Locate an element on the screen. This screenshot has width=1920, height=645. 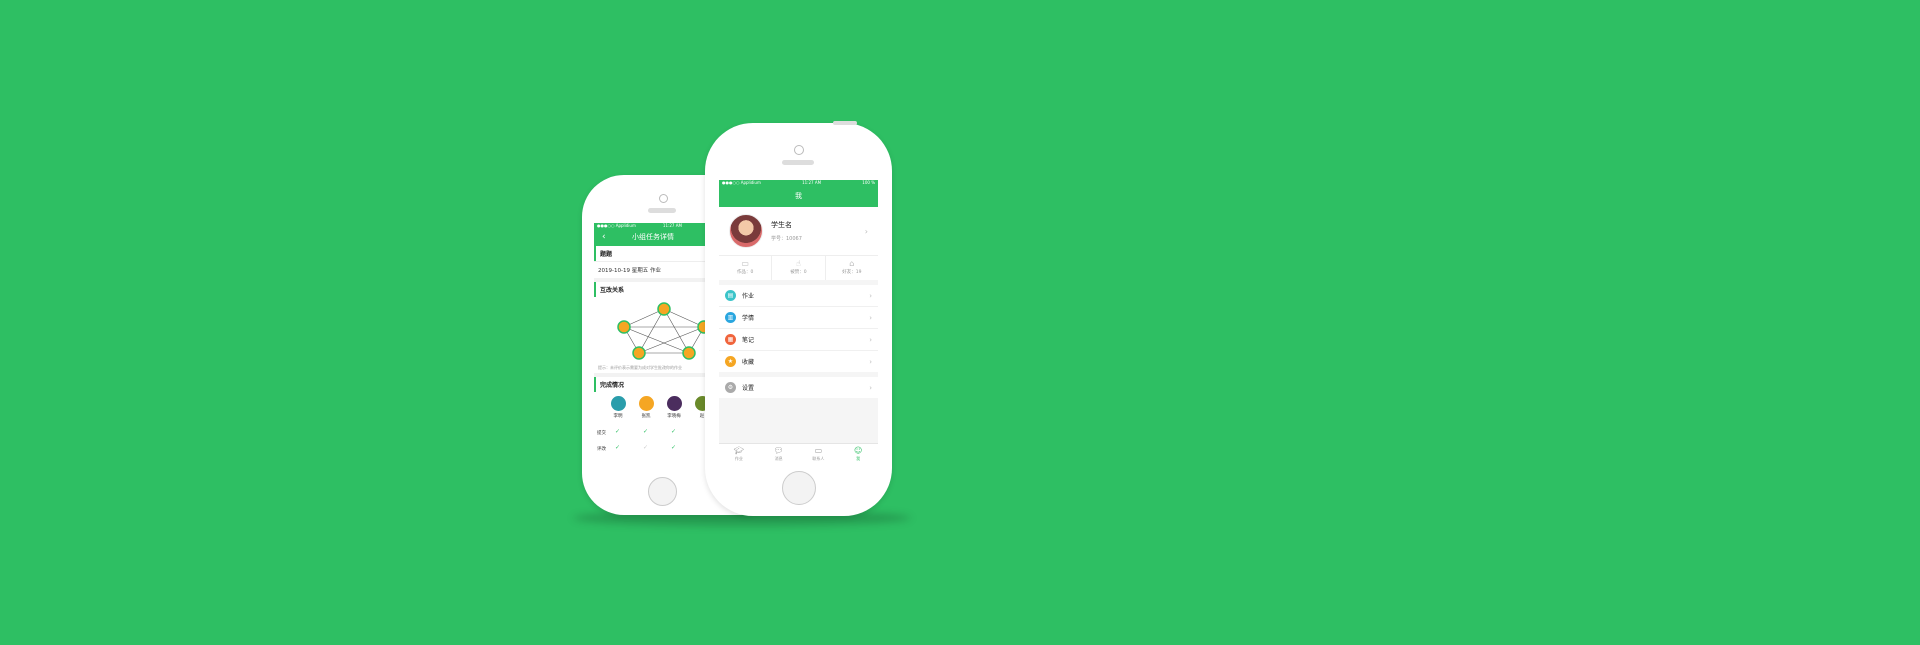
relation-graph is located at coordinates (664, 331).